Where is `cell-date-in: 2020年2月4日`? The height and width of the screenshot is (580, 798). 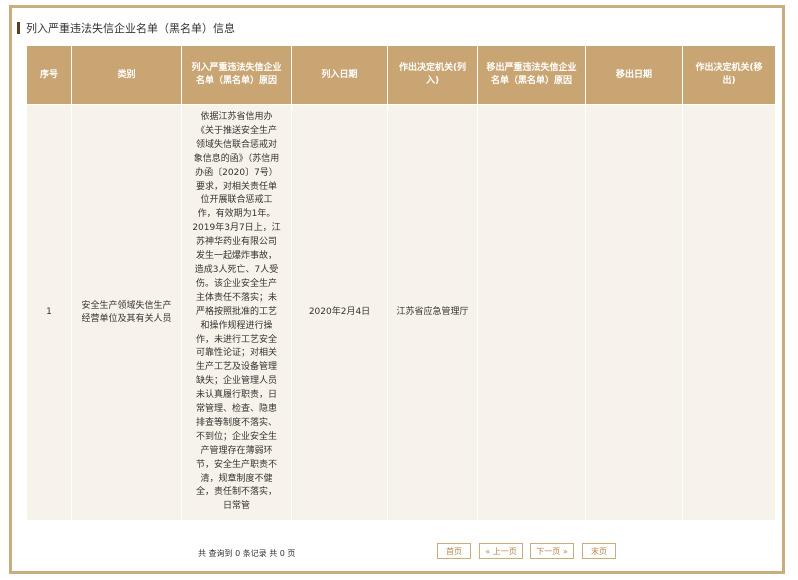 cell-date-in: 2020年2月4日 is located at coordinates (339, 312).